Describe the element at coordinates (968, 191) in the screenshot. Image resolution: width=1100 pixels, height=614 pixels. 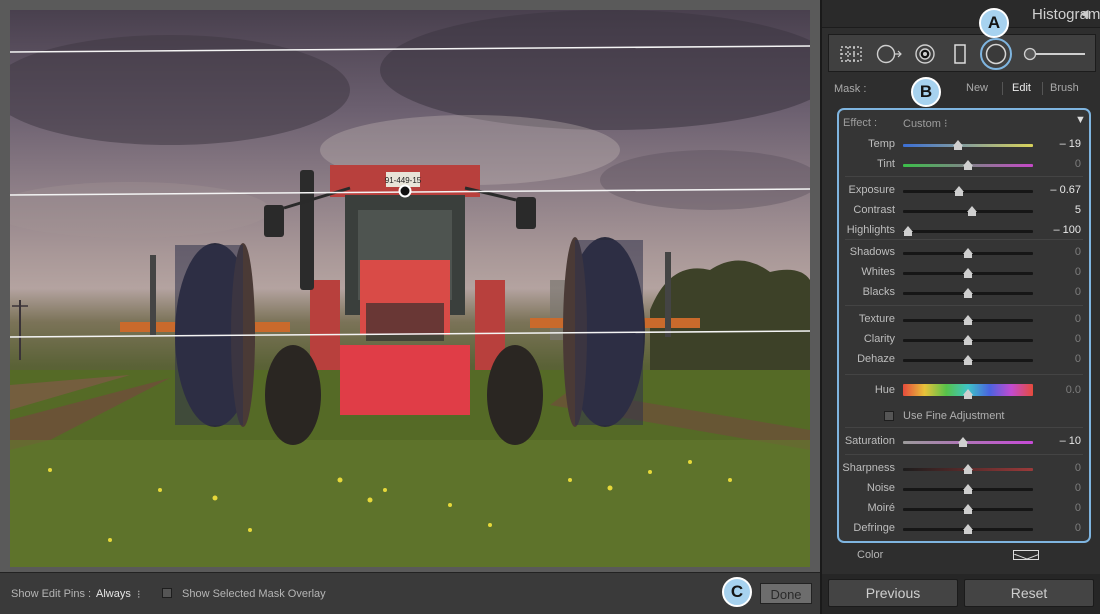
I see `exposure-slider` at that location.